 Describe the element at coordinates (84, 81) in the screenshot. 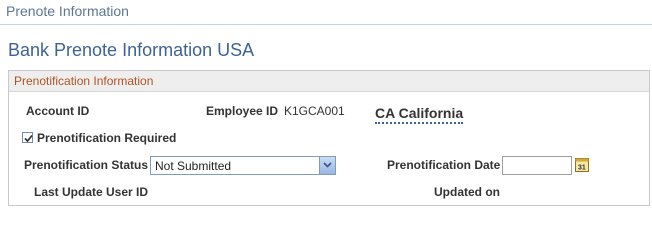

I see `group-box-title: Prenotification Information` at that location.